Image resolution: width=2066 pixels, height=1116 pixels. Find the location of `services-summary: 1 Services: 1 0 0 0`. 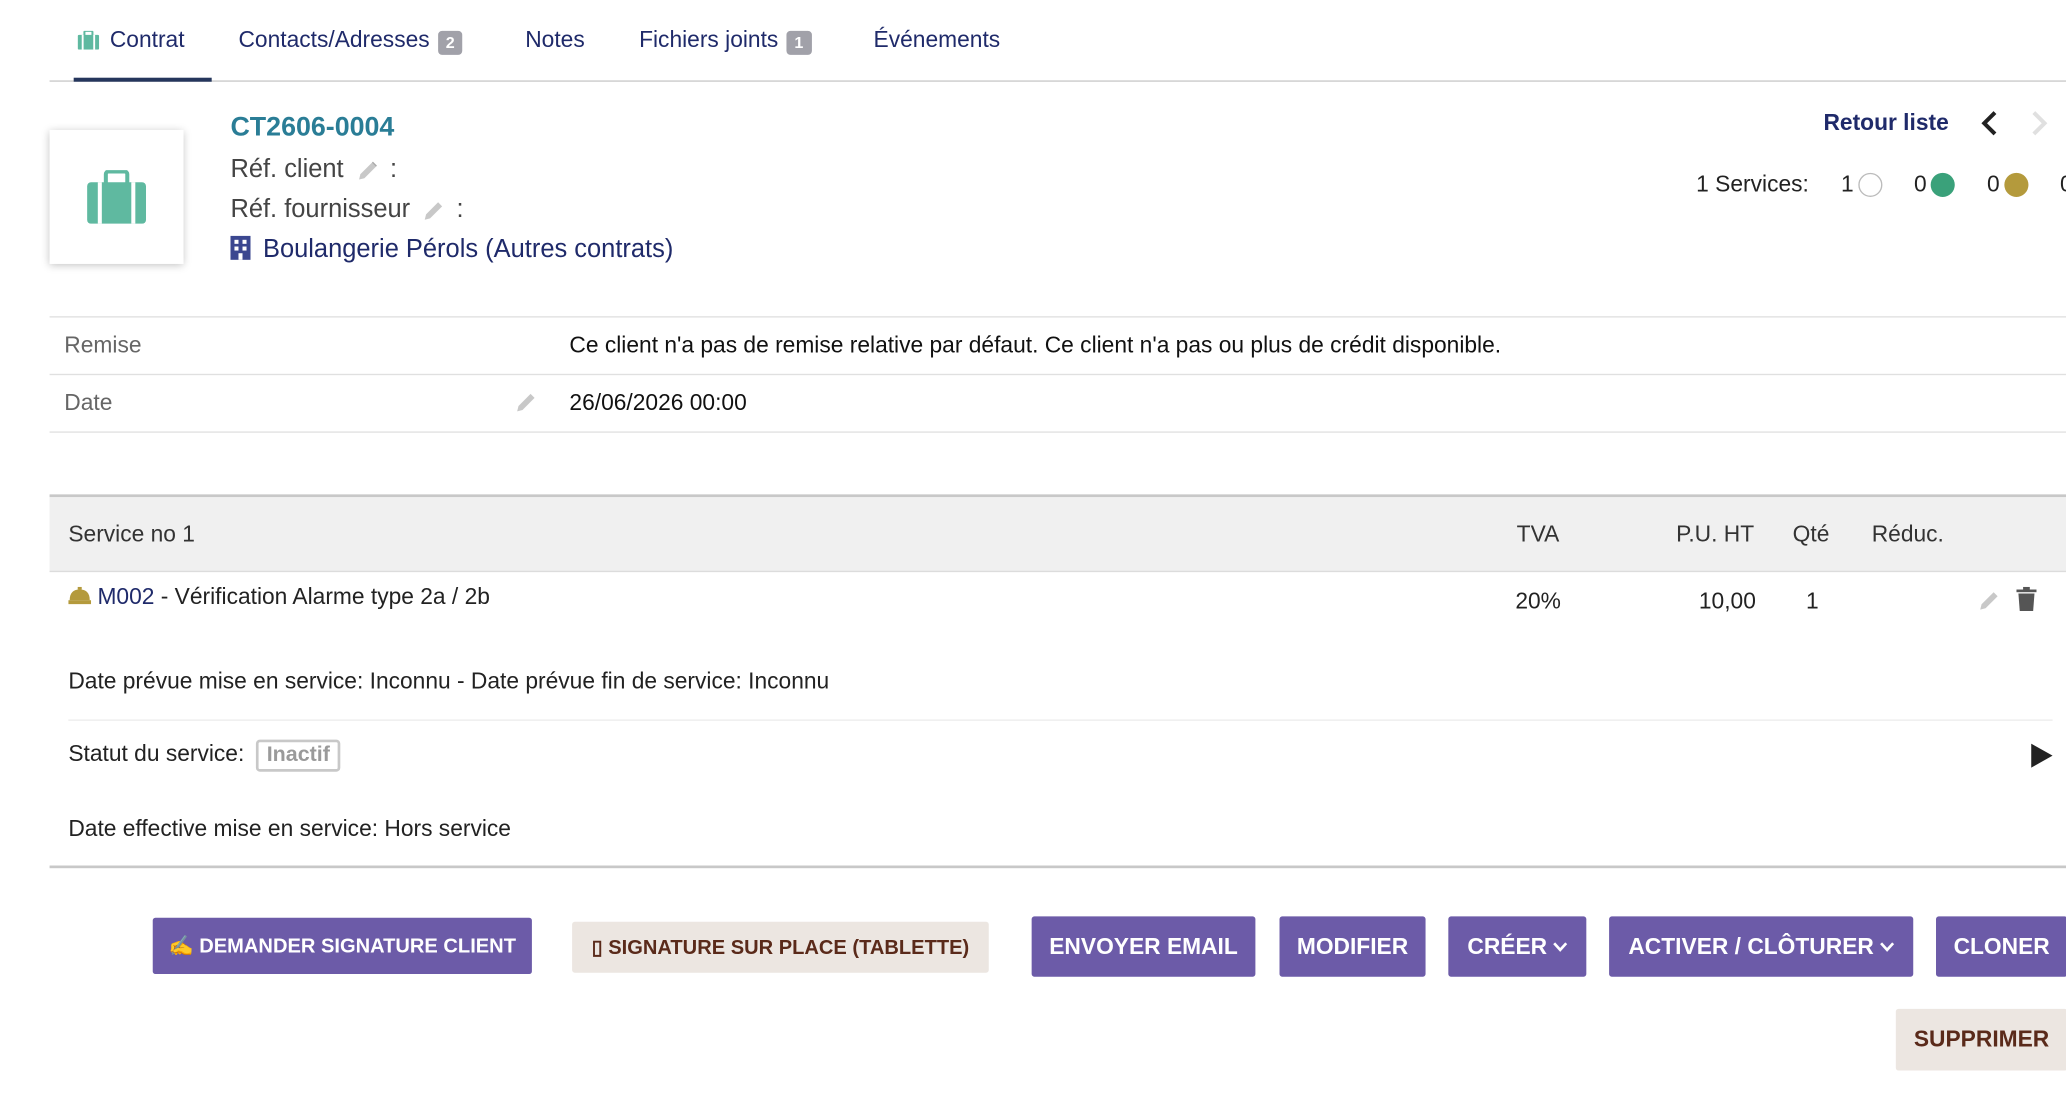

services-summary: 1 Services: 1 0 0 0 is located at coordinates (1881, 184).